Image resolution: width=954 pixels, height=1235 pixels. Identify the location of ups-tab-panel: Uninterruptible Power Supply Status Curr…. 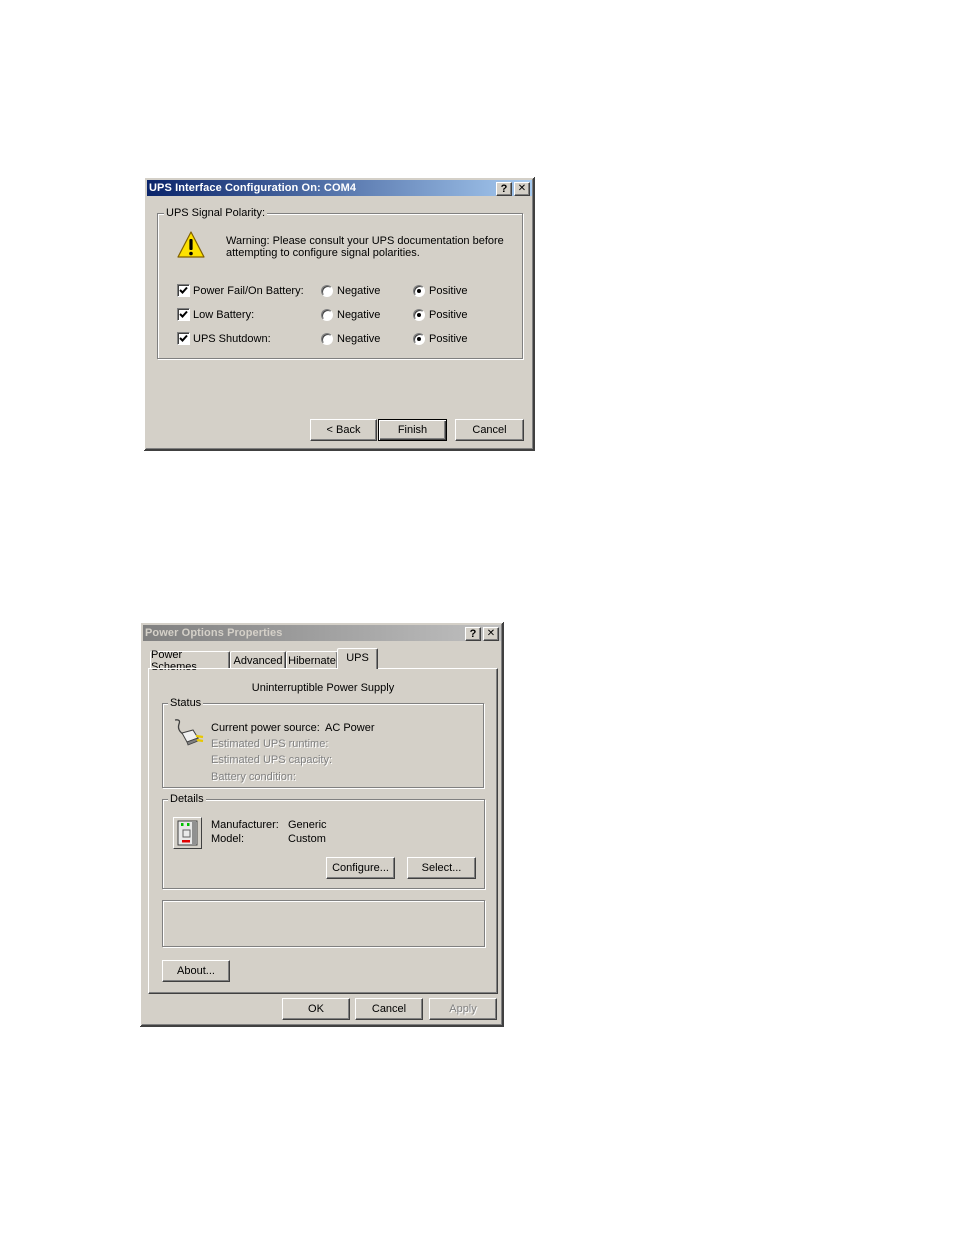
(323, 831).